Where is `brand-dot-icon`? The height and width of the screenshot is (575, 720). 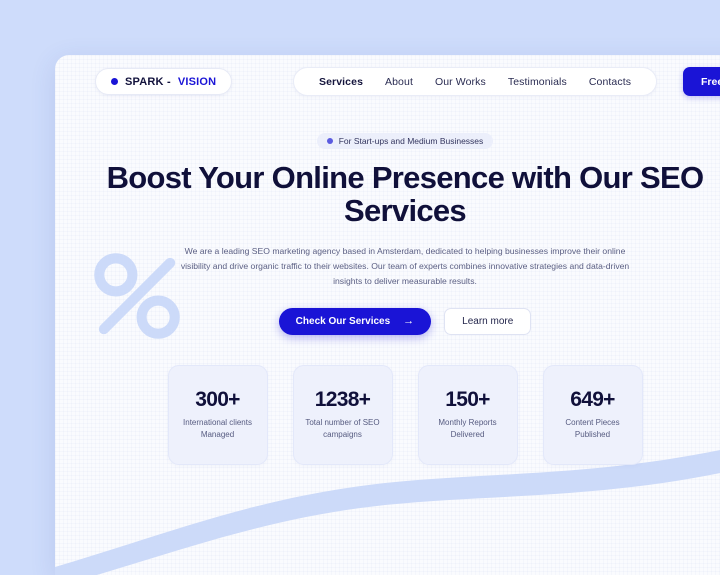
brand-dot-icon is located at coordinates (114, 81).